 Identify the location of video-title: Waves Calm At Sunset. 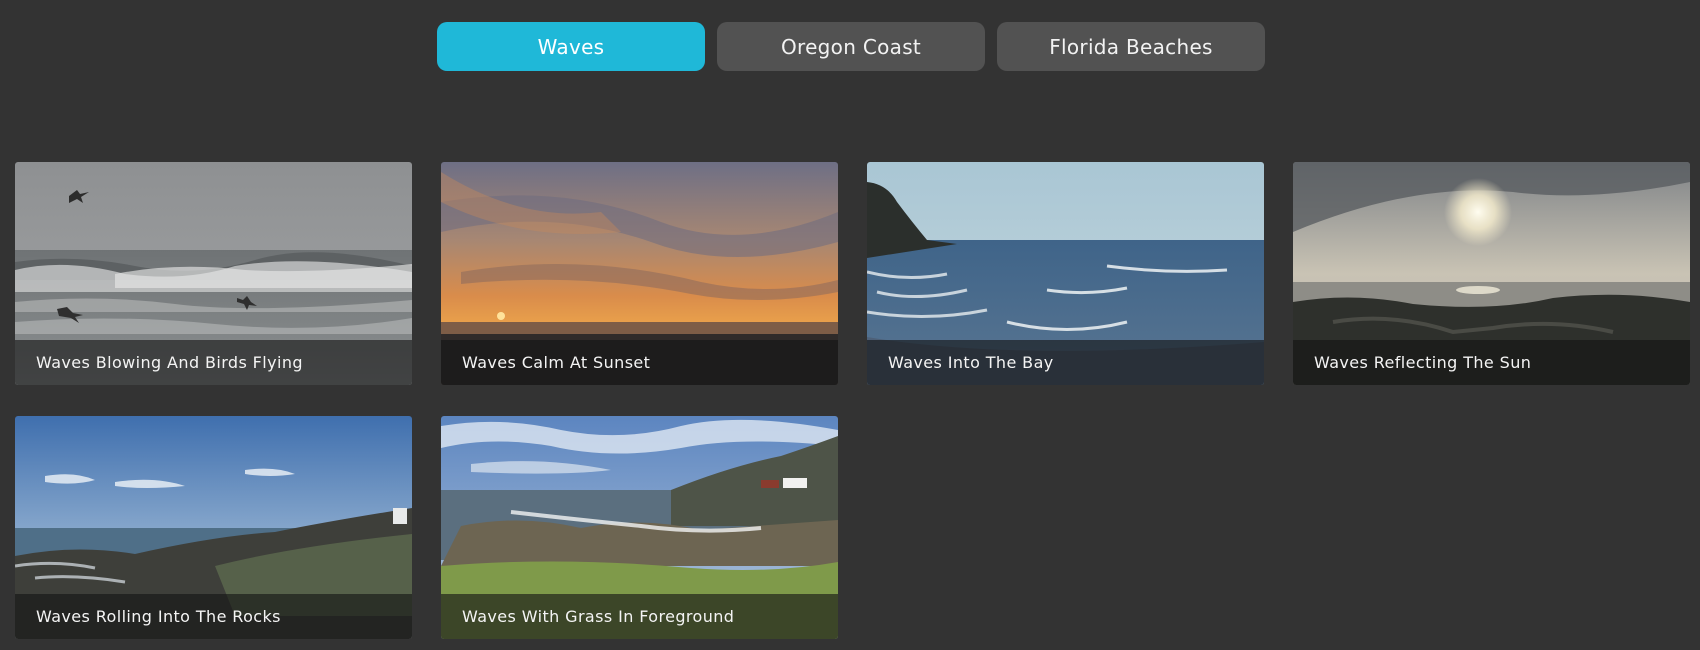
(639, 362).